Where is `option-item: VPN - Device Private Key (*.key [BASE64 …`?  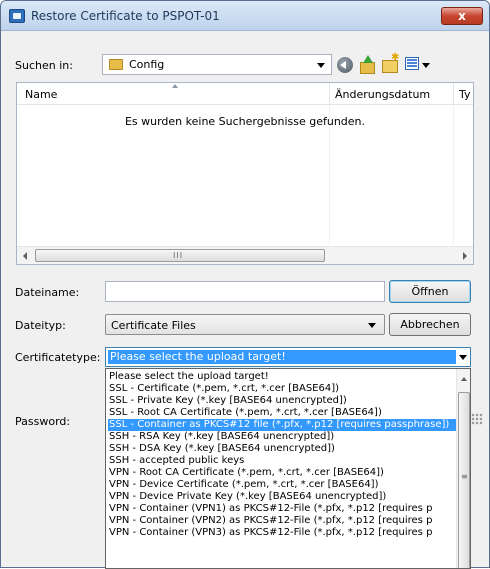
option-item: VPN - Device Private Key (*.key [BASE64 … is located at coordinates (283, 497).